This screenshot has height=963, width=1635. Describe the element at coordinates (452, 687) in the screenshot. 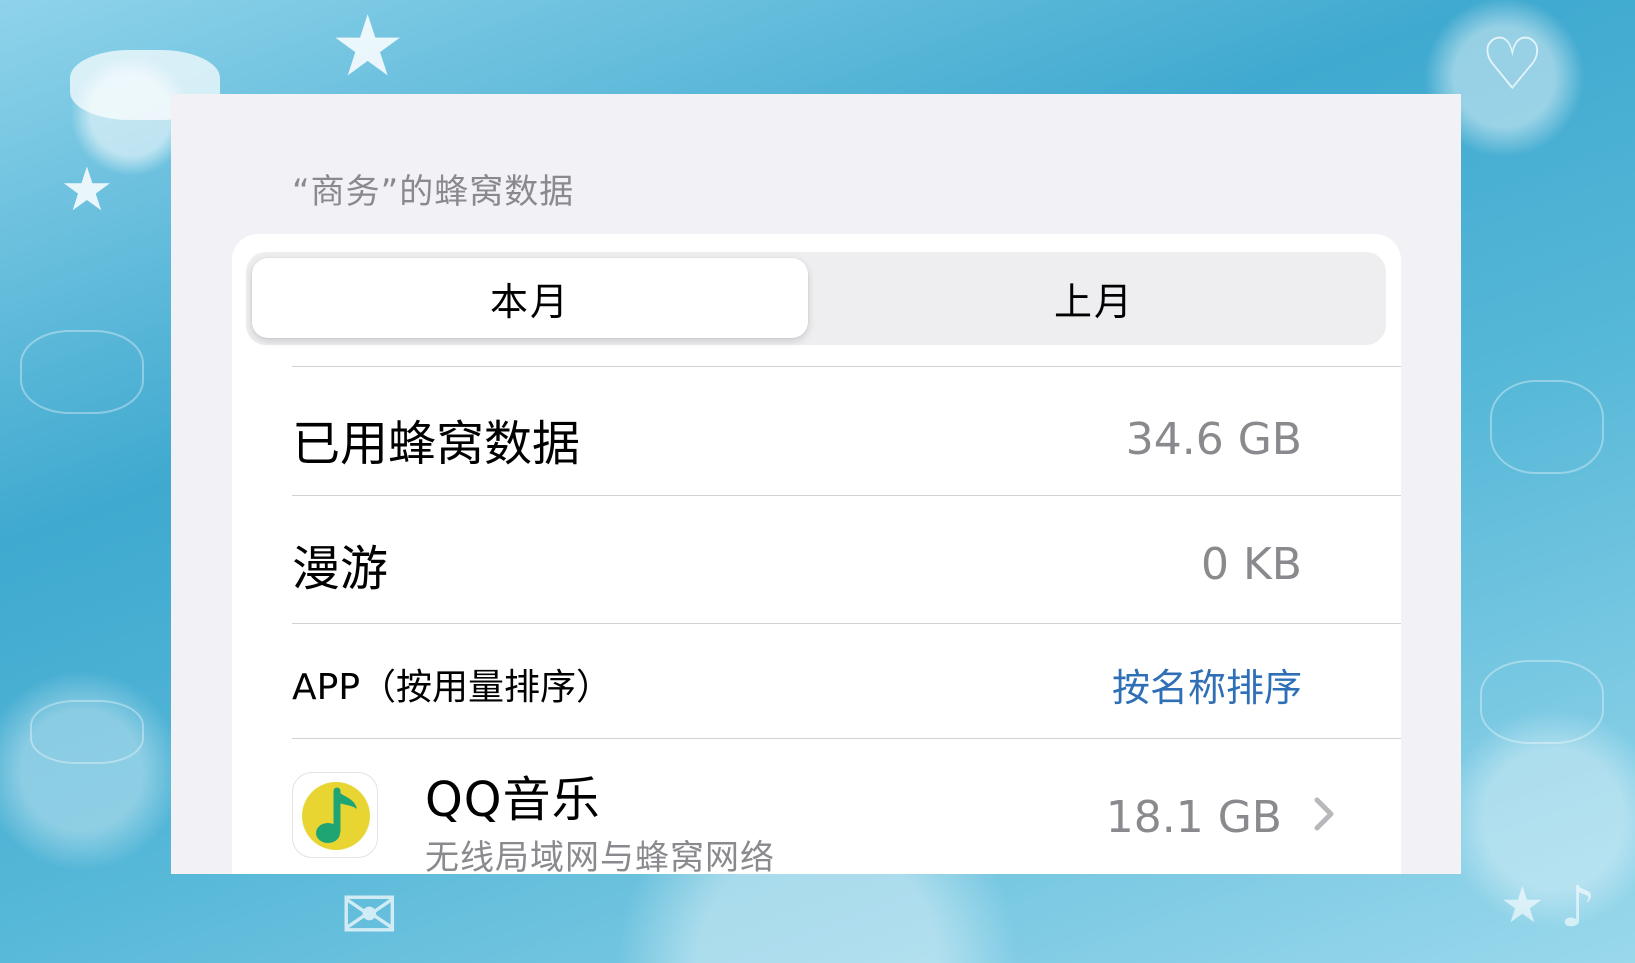

I see `apps-header-label: APP（按用量排序）` at that location.